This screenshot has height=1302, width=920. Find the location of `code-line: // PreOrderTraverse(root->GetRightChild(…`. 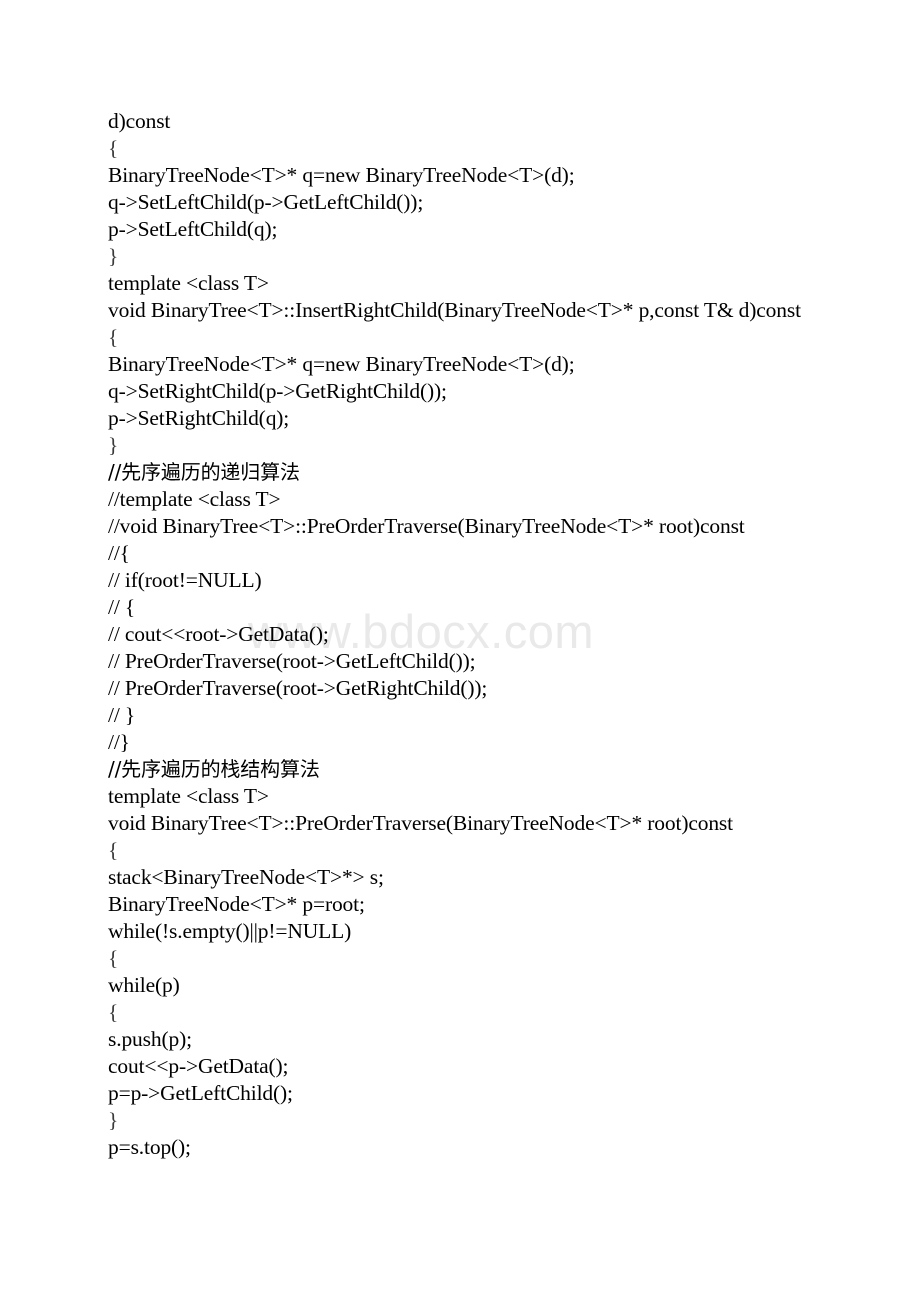

code-line: // PreOrderTraverse(root->GetRightChild(… is located at coordinates (298, 688).